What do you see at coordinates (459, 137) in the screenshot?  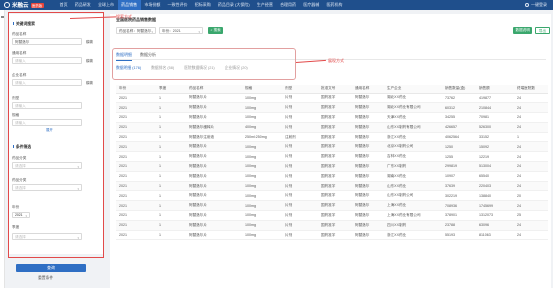 I see `table-cell: 4062564` at bounding box center [459, 137].